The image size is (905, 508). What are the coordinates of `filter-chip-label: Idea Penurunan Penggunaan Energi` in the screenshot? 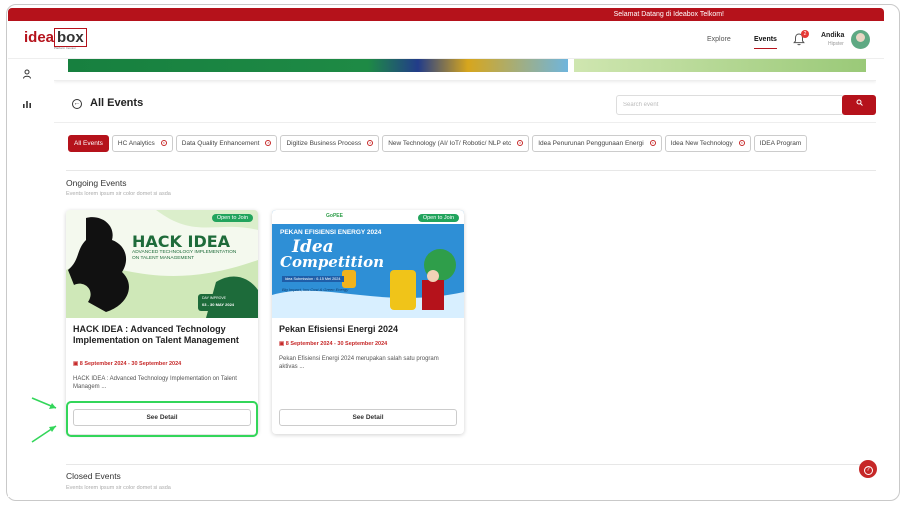 It's located at (591, 143).